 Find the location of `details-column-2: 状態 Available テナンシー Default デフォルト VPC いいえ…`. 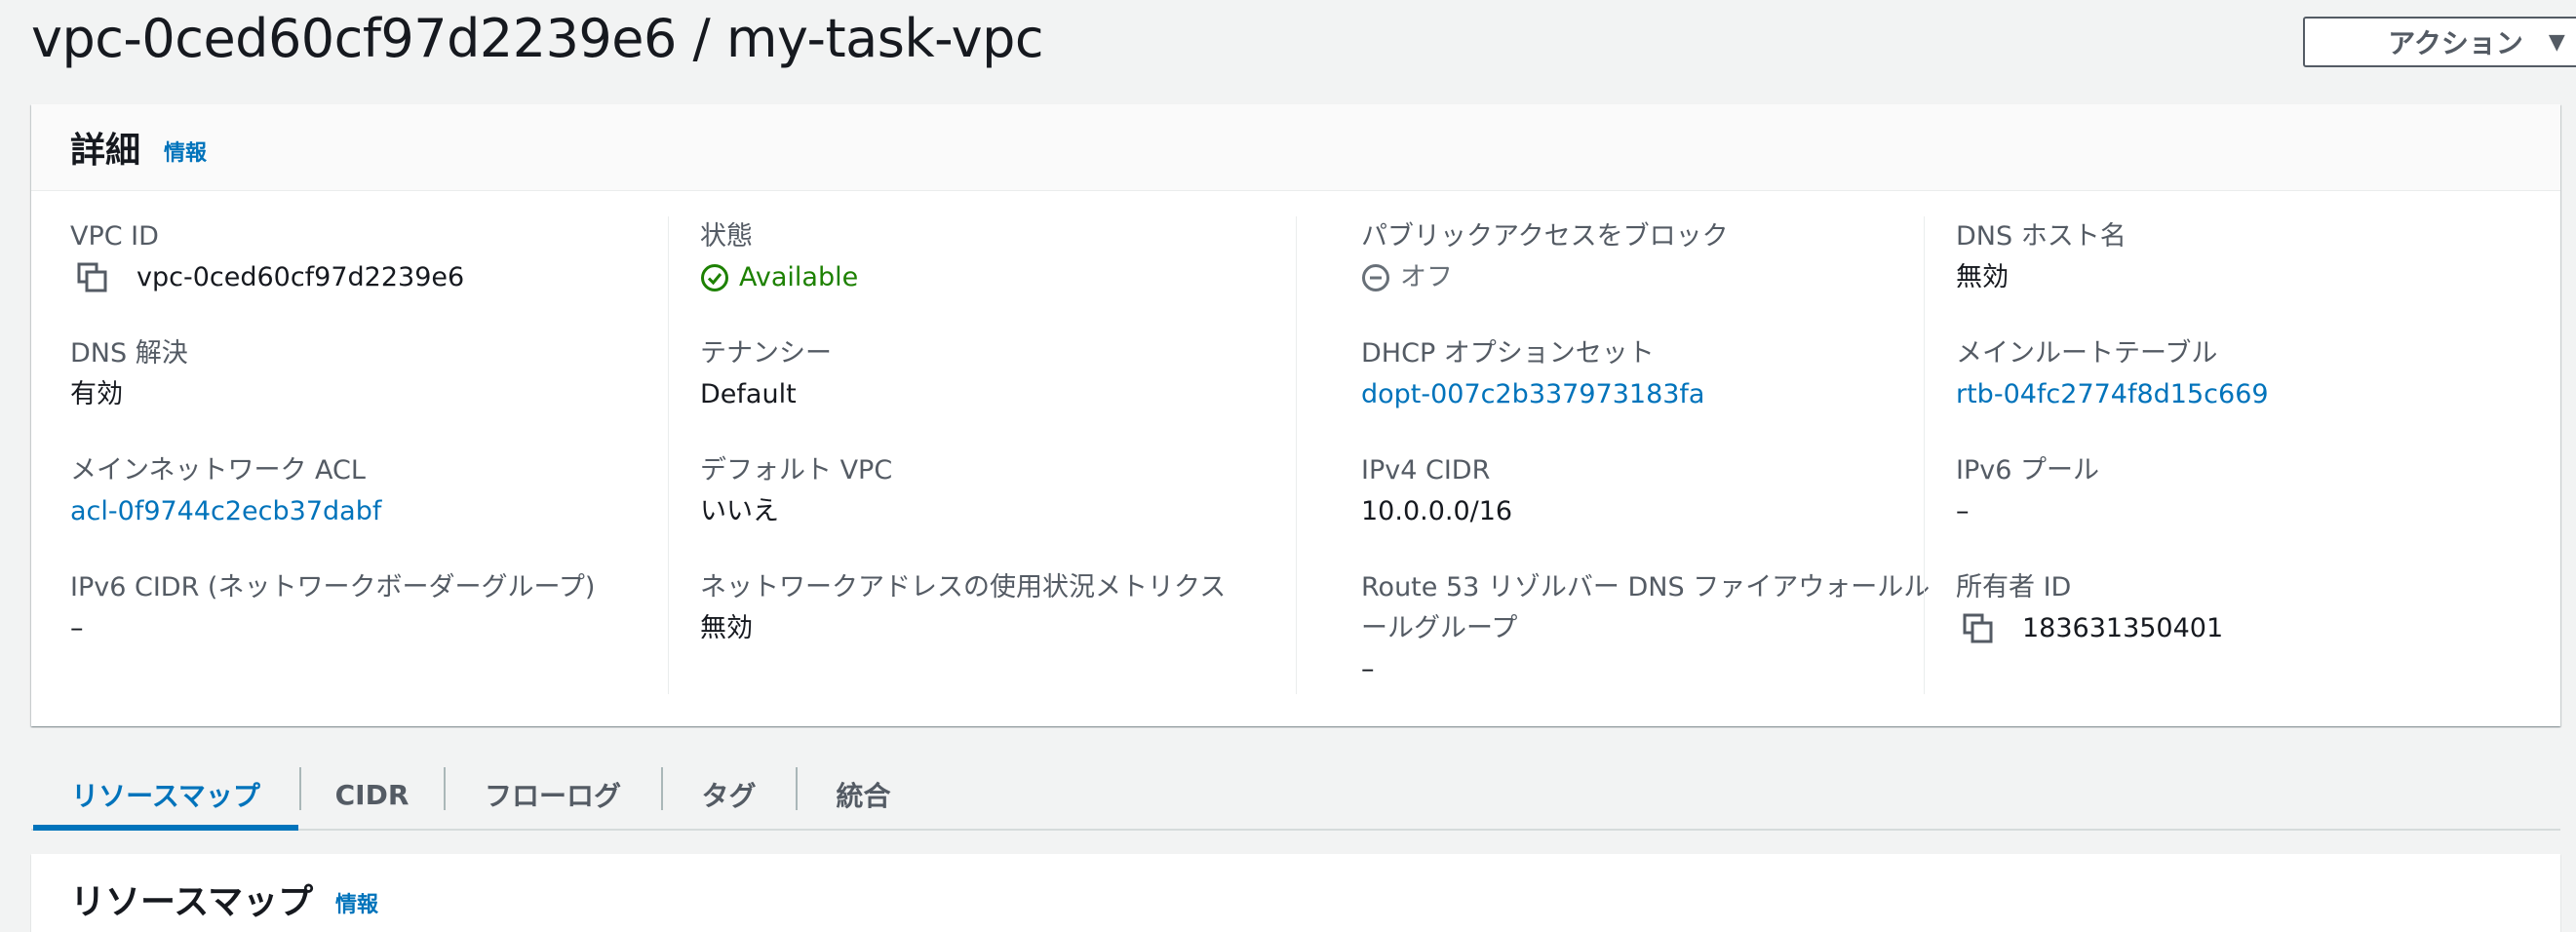

details-column-2: 状態 Available テナンシー Default デフォルト VPC いいえ… is located at coordinates (982, 455).